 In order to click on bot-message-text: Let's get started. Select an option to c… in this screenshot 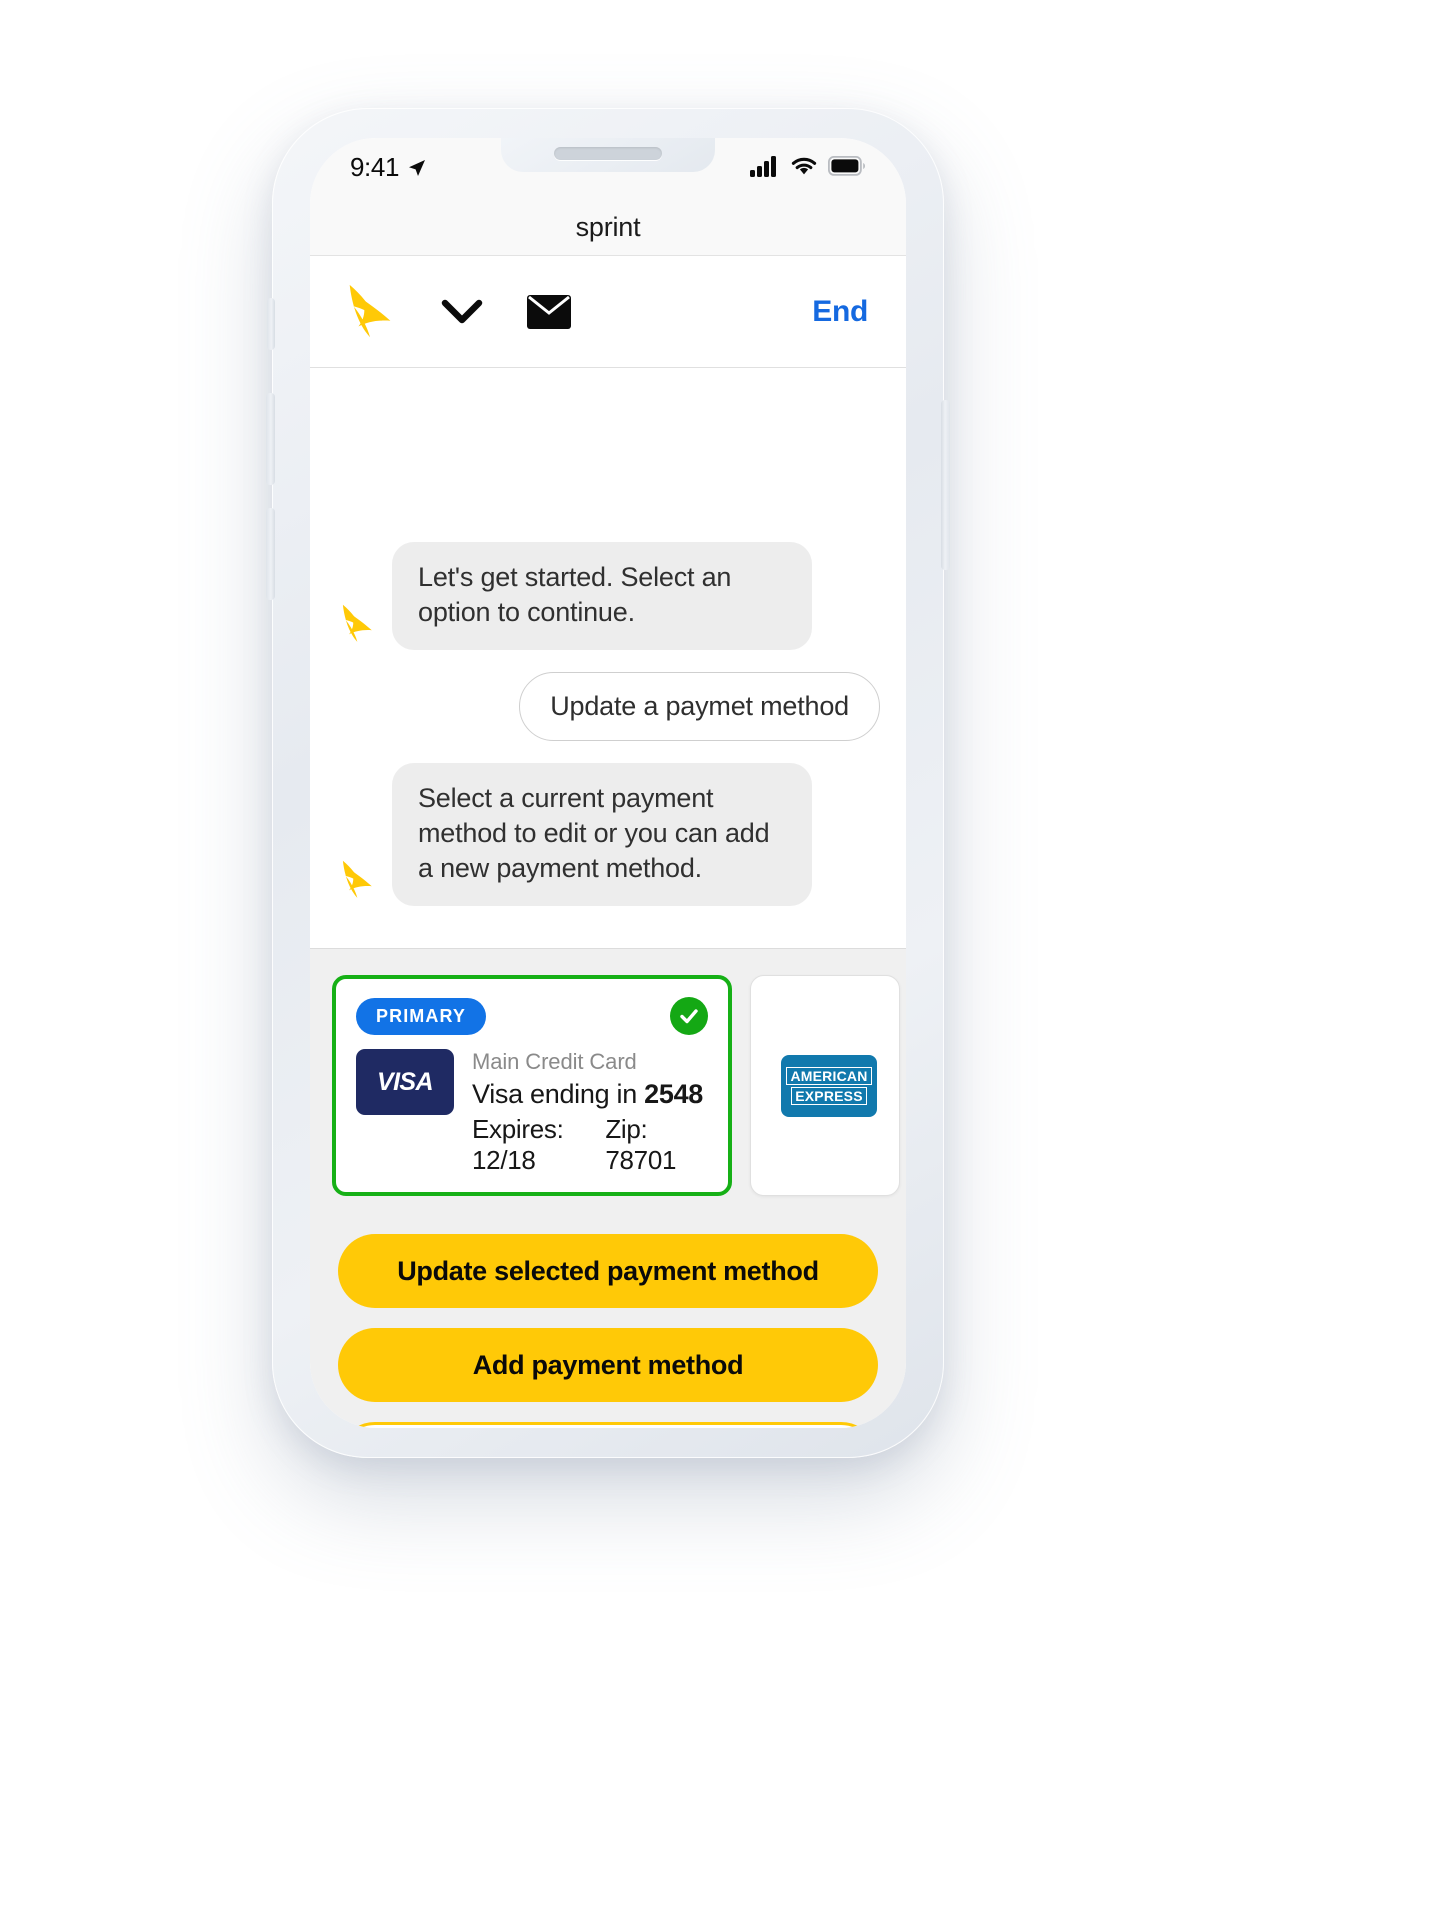, I will do `click(602, 595)`.